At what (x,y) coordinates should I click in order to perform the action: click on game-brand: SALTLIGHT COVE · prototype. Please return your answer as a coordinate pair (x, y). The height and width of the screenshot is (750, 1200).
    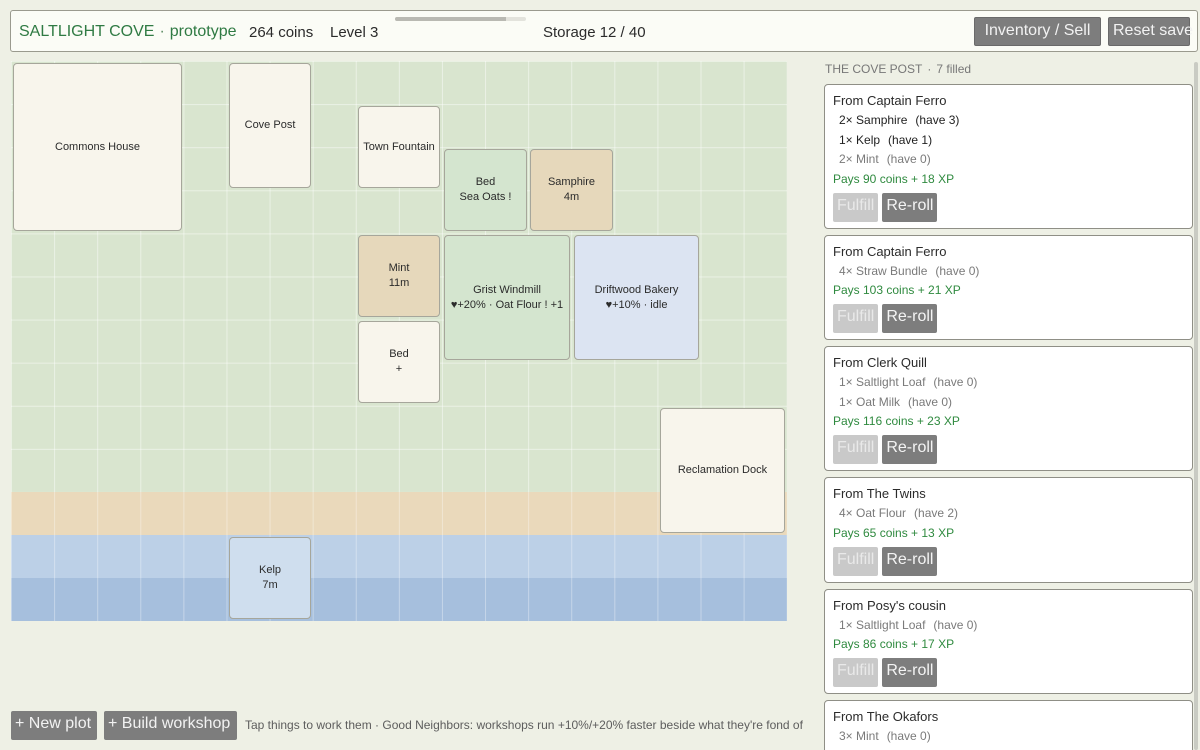
    Looking at the image, I should click on (128, 32).